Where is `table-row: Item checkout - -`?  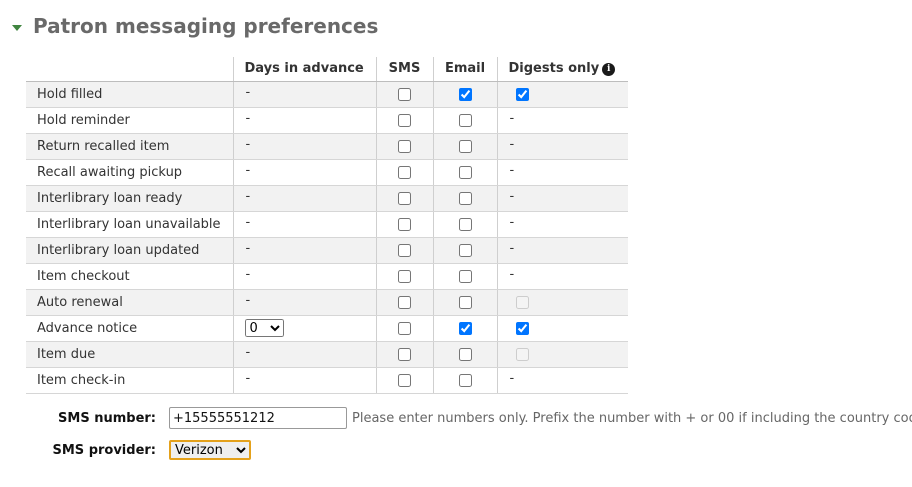
table-row: Item checkout - - is located at coordinates (327, 276).